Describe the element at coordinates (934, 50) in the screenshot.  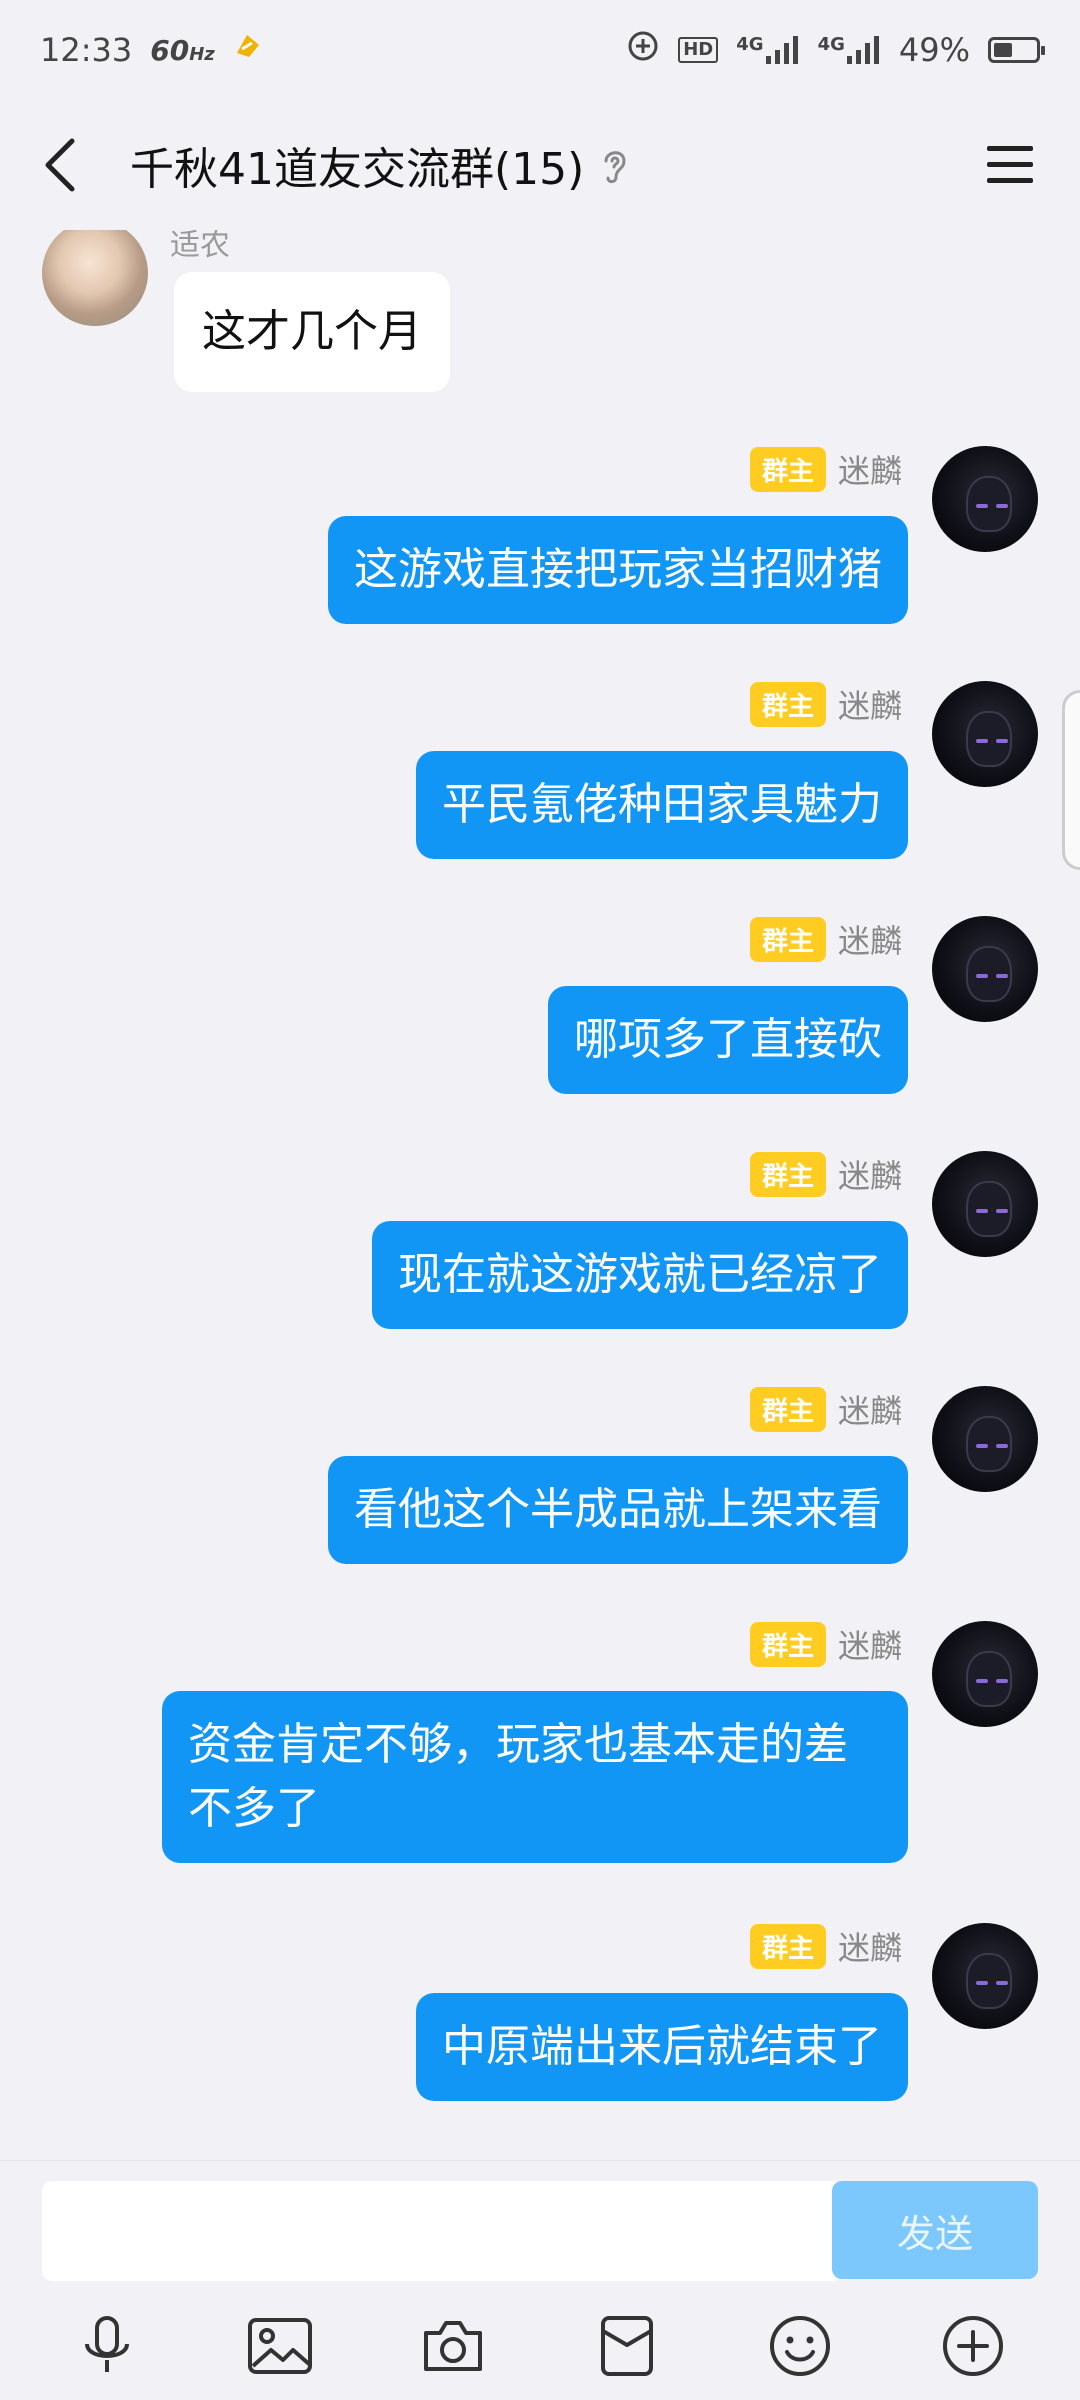
I see `battery-percent: 49%` at that location.